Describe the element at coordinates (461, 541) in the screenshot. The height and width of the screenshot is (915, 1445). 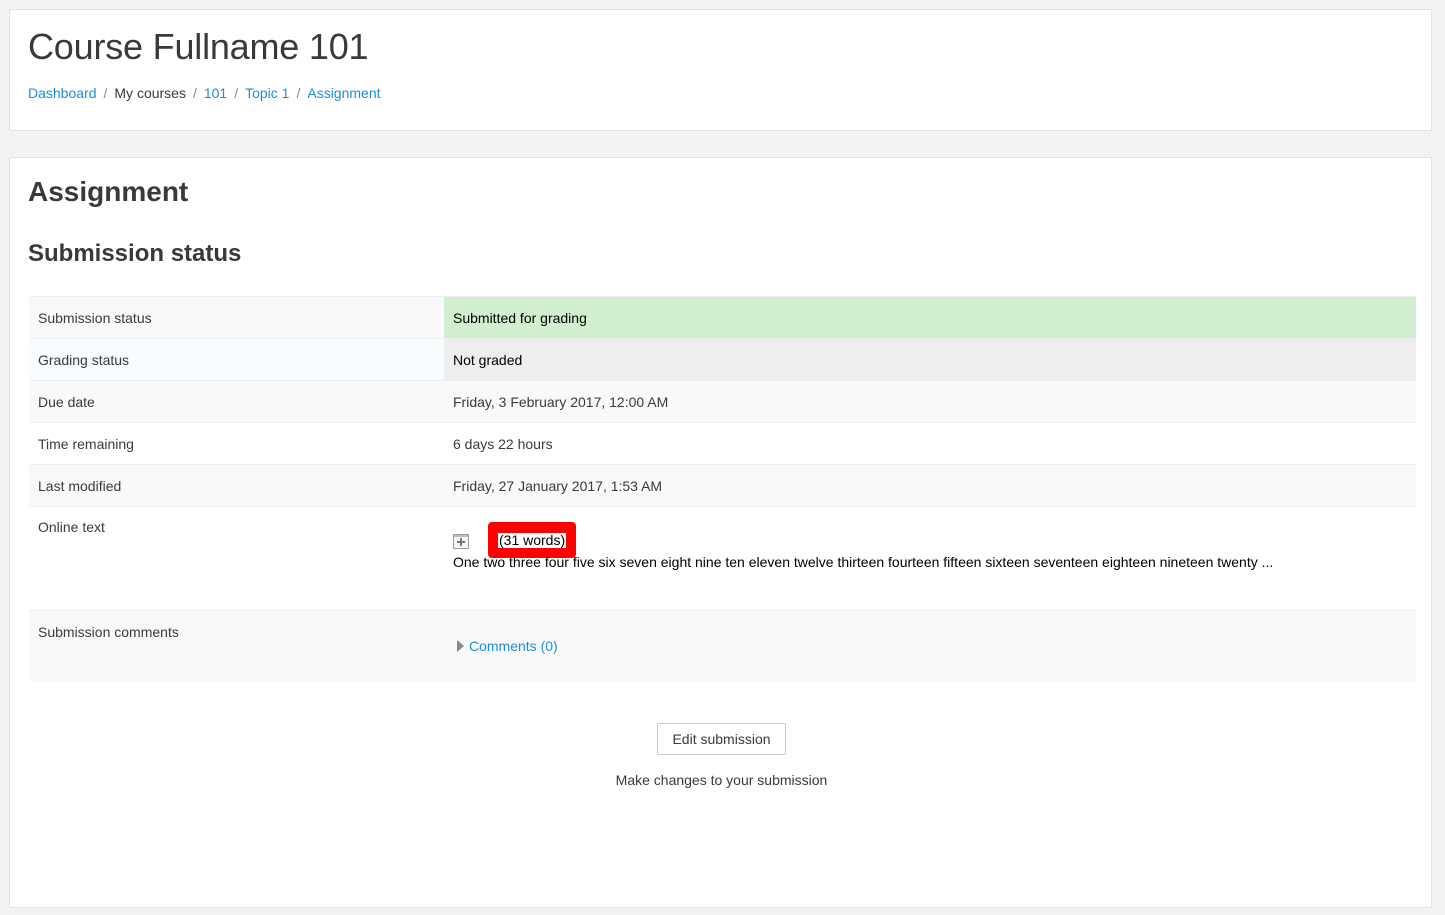
I see `expand-plus-icon` at that location.